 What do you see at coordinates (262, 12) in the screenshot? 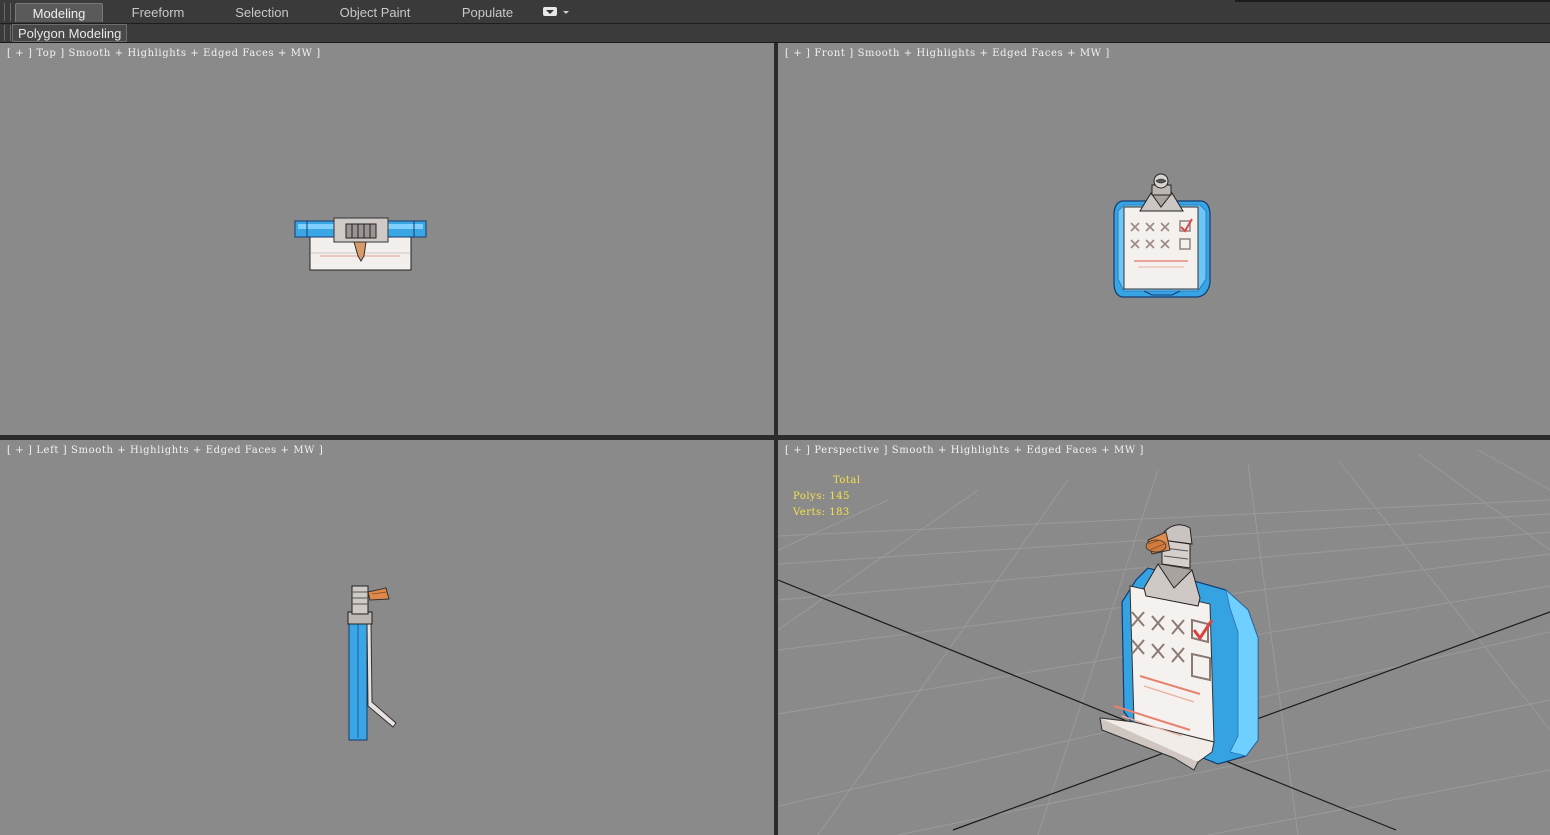
I see `tab-selection: Selection` at bounding box center [262, 12].